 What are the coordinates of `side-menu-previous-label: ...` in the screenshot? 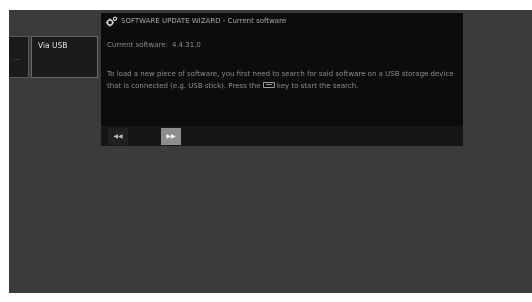 It's located at (17, 58).